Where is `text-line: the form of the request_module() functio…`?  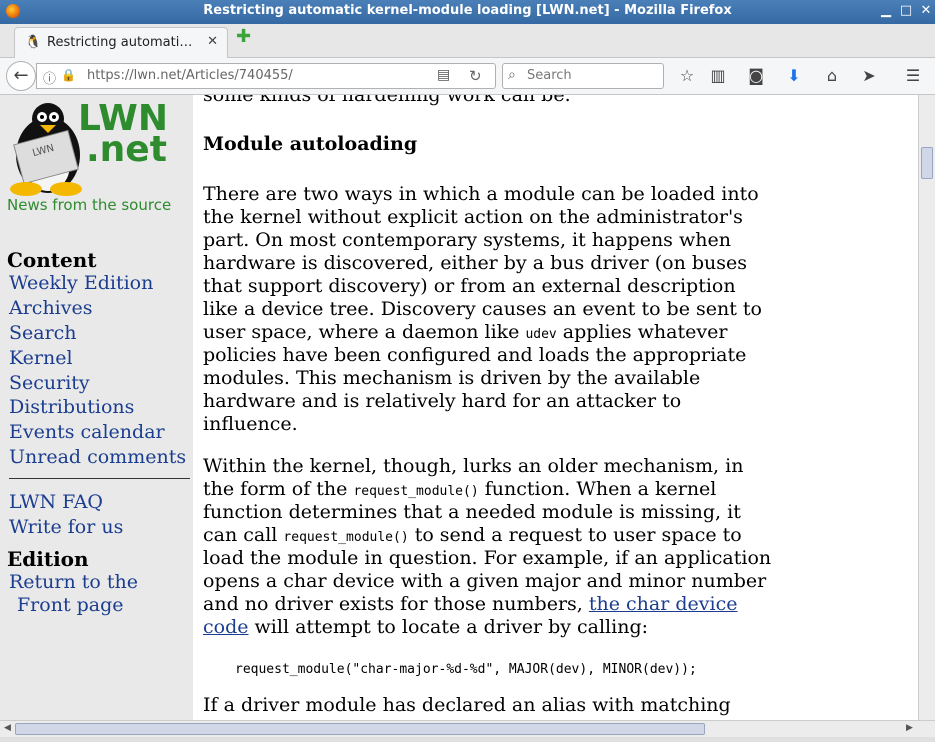 text-line: the form of the request_module() functio… is located at coordinates (493, 489).